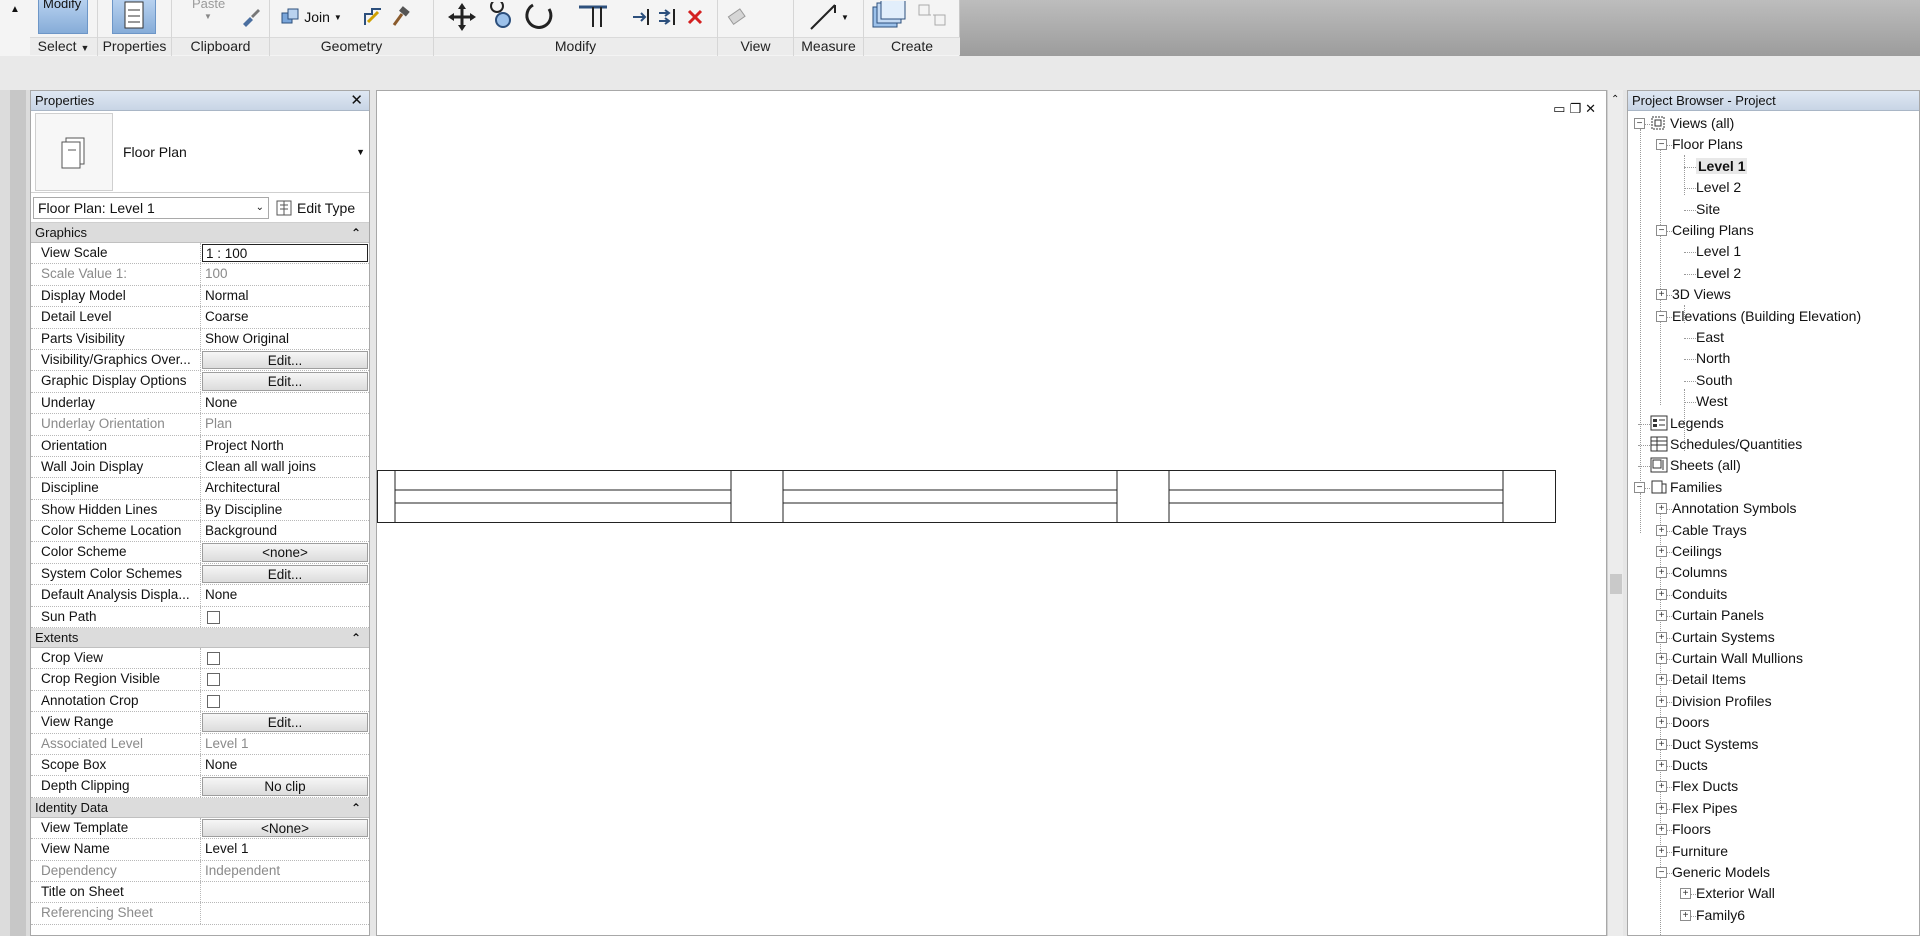 Image resolution: width=1920 pixels, height=936 pixels. What do you see at coordinates (1701, 294) in the screenshot?
I see `browser-tree-item: 3D Views` at bounding box center [1701, 294].